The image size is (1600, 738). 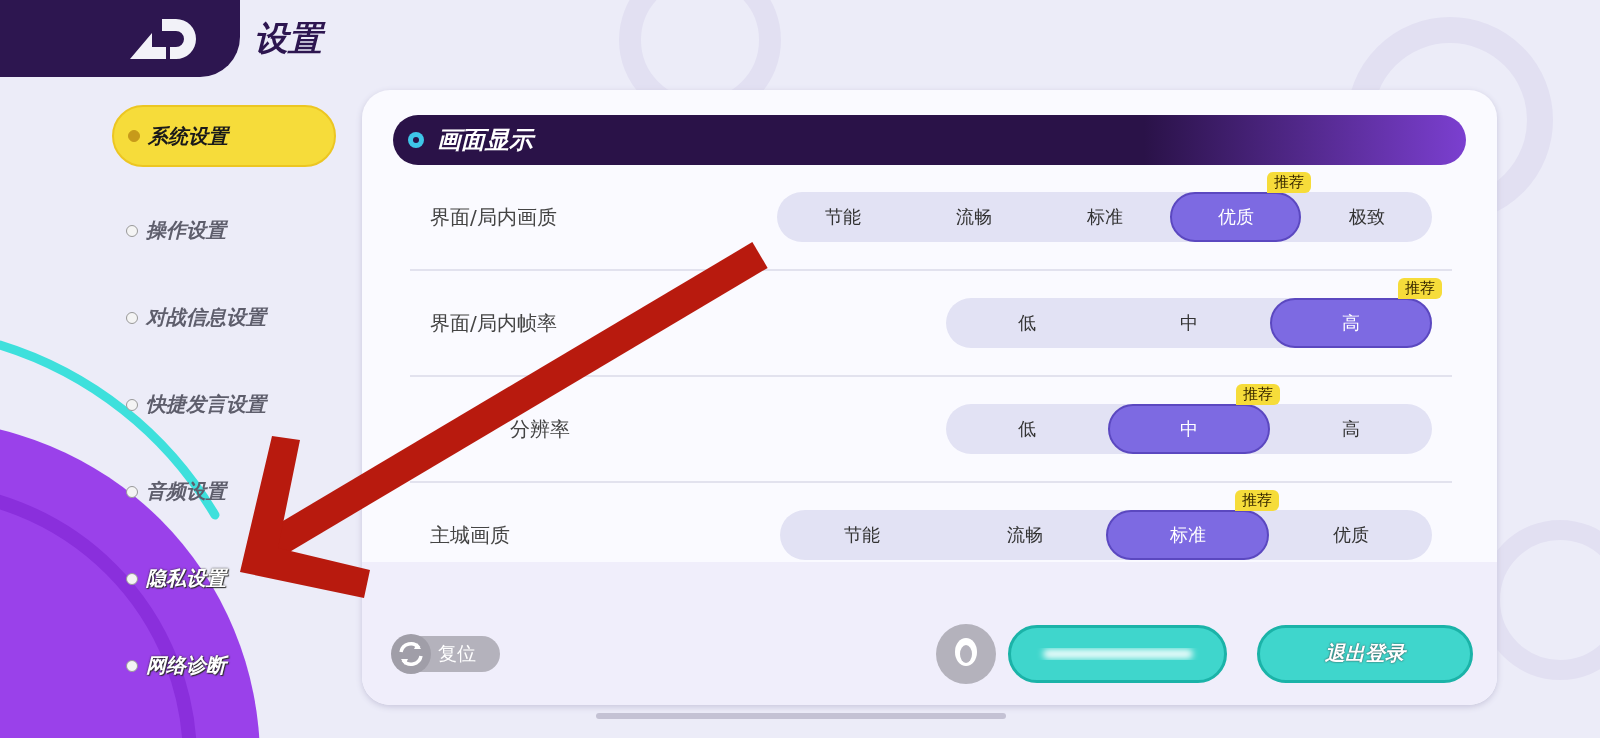 What do you see at coordinates (1366, 217) in the screenshot?
I see `option-button: 极致` at bounding box center [1366, 217].